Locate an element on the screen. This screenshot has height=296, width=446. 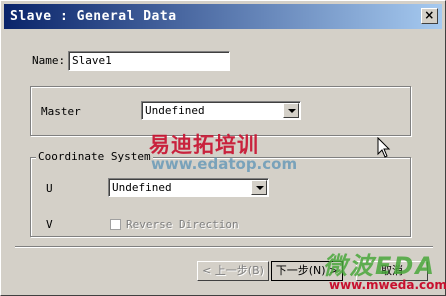
u-label: U is located at coordinates (49, 188).